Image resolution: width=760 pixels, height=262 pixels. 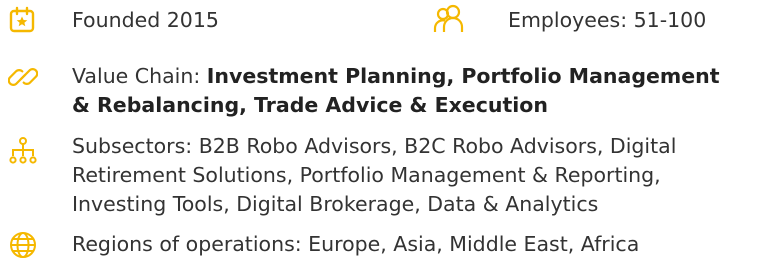 What do you see at coordinates (310, 105) in the screenshot?
I see `value-chain-items-line2: & Rebalancing, Trade Advice & Execution` at bounding box center [310, 105].